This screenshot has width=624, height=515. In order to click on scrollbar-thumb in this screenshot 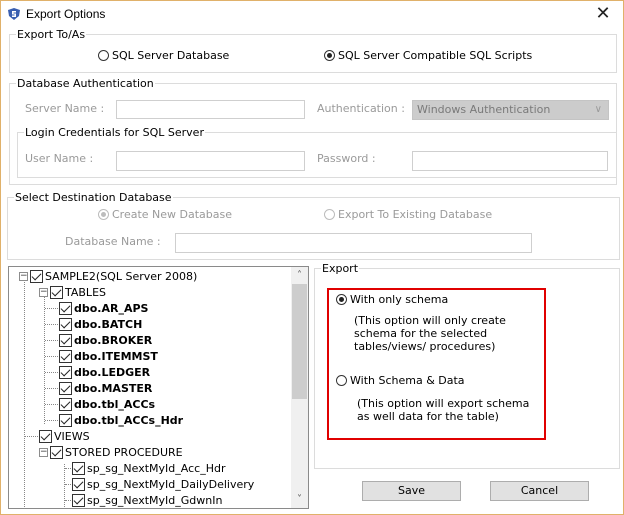, I will do `click(299, 341)`.